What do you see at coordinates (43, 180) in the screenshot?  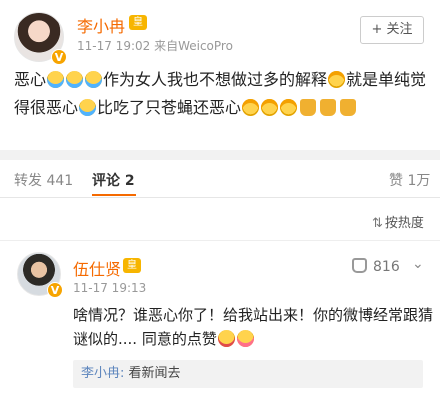 I see `tab-repost: 转发 441` at bounding box center [43, 180].